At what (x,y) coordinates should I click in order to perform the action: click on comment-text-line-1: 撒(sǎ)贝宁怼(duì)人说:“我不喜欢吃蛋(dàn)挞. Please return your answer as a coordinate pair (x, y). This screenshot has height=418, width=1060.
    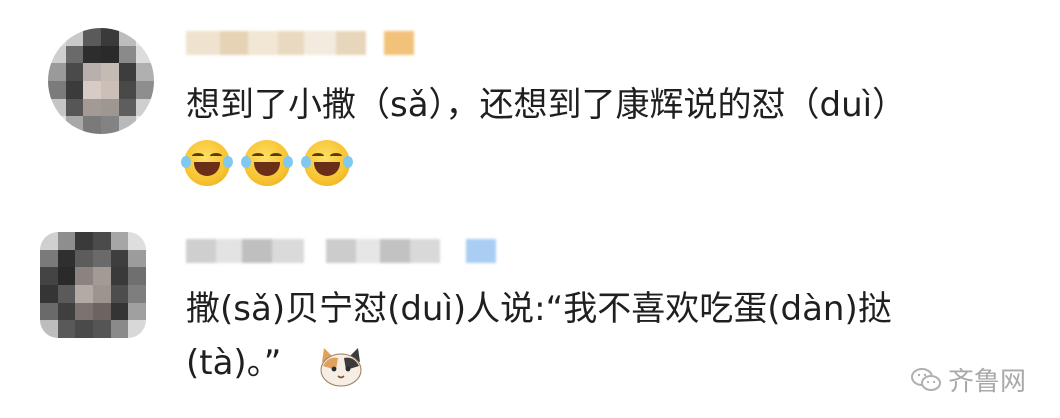
    Looking at the image, I should click on (539, 309).